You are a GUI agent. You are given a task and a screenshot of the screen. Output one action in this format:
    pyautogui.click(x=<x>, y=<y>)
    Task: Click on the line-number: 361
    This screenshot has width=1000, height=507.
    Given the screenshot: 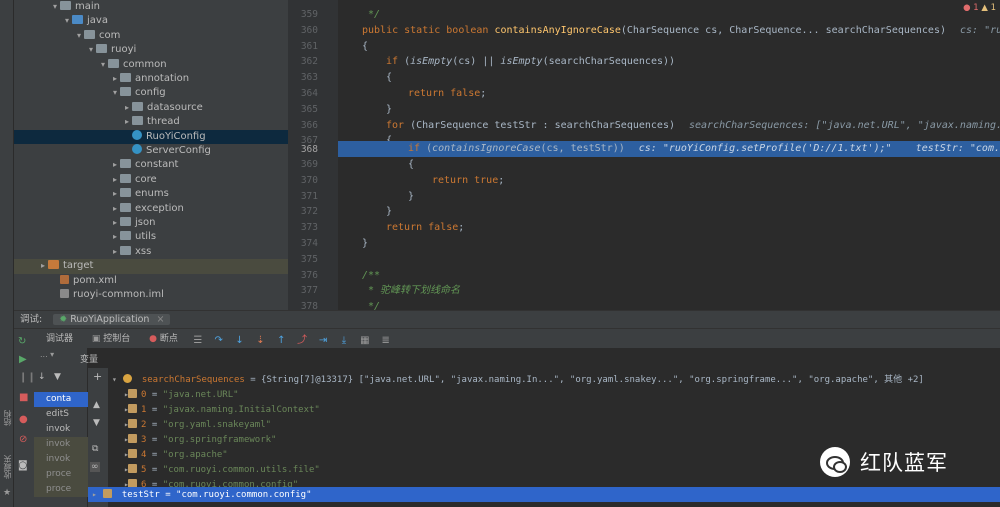 What is the action you would take?
    pyautogui.click(x=303, y=46)
    